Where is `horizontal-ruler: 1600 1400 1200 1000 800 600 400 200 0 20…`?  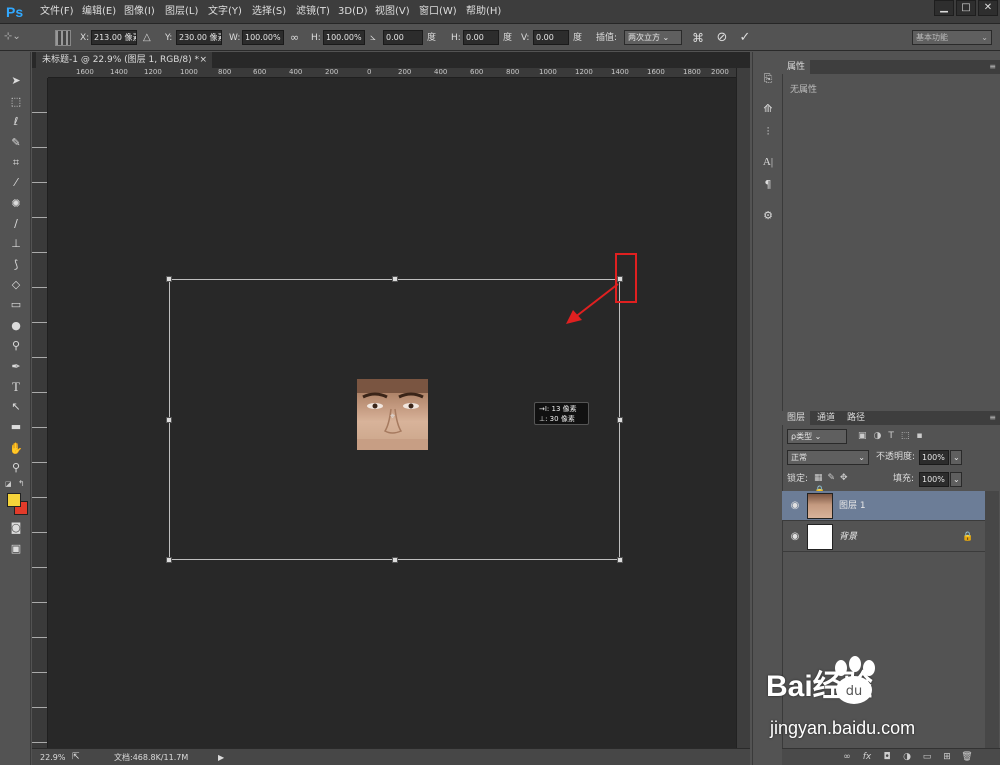 horizontal-ruler: 1600 1400 1200 1000 800 600 400 200 0 20… is located at coordinates (392, 73).